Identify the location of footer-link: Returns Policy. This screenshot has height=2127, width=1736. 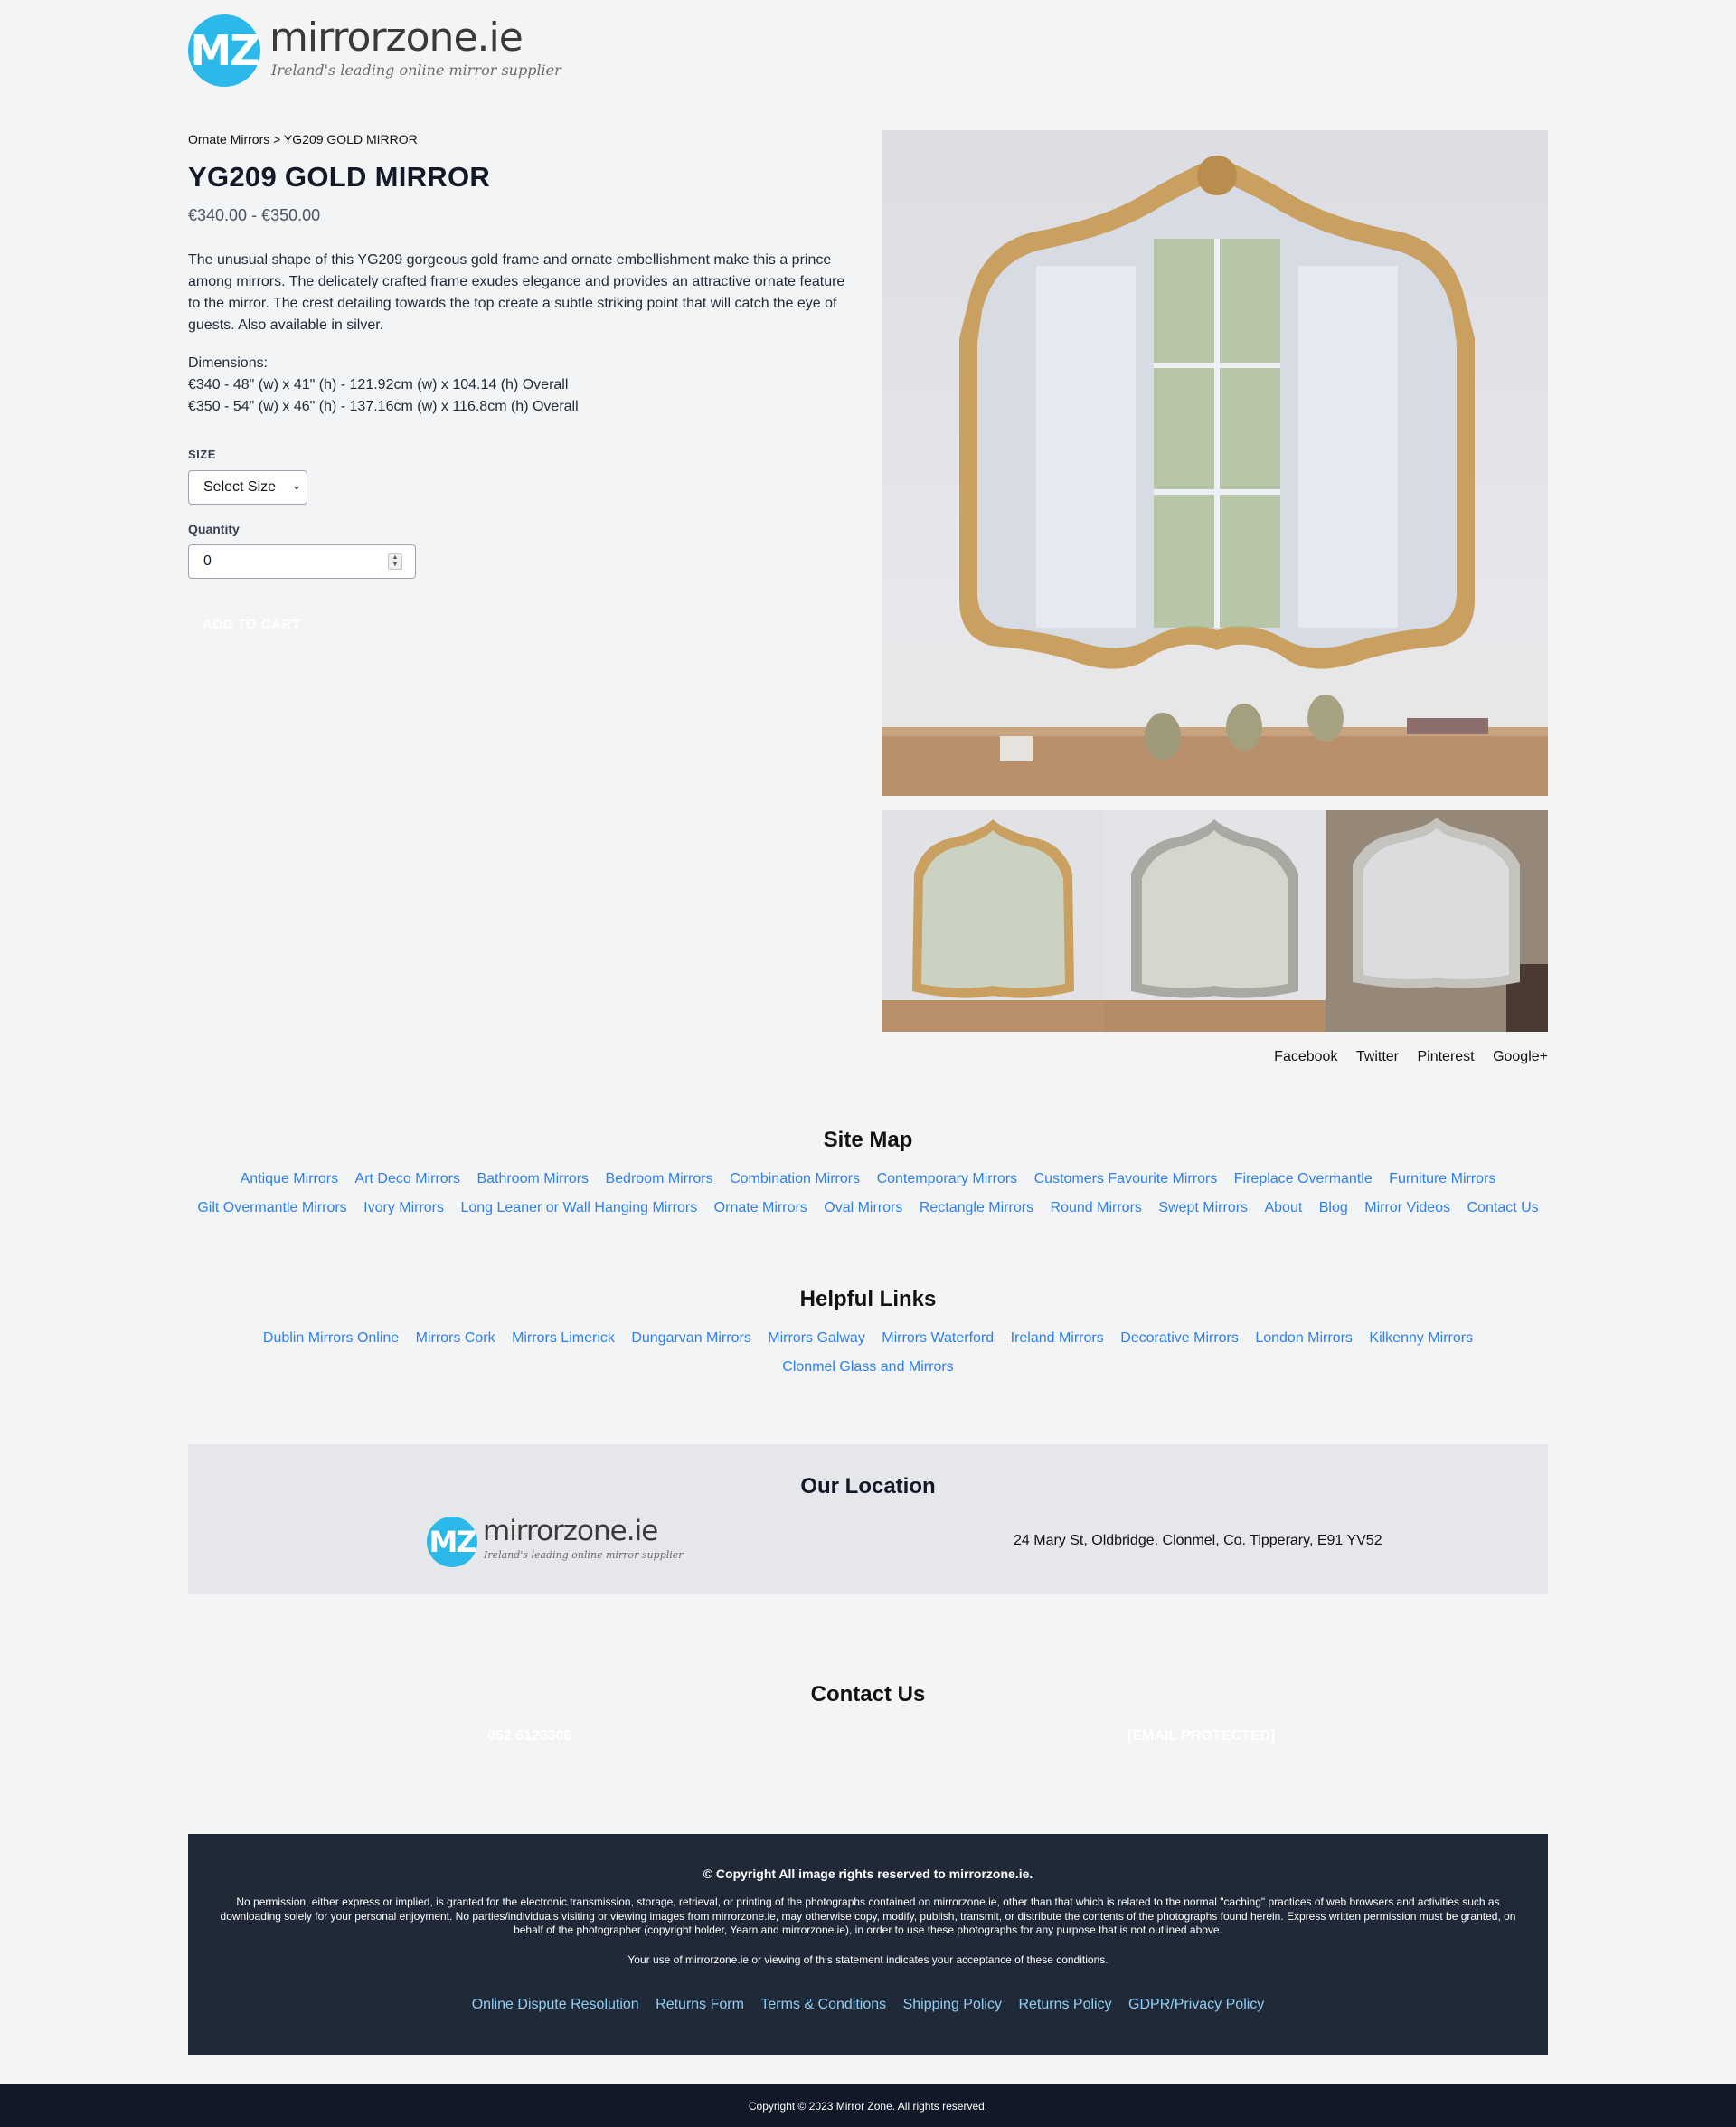
(1065, 2004).